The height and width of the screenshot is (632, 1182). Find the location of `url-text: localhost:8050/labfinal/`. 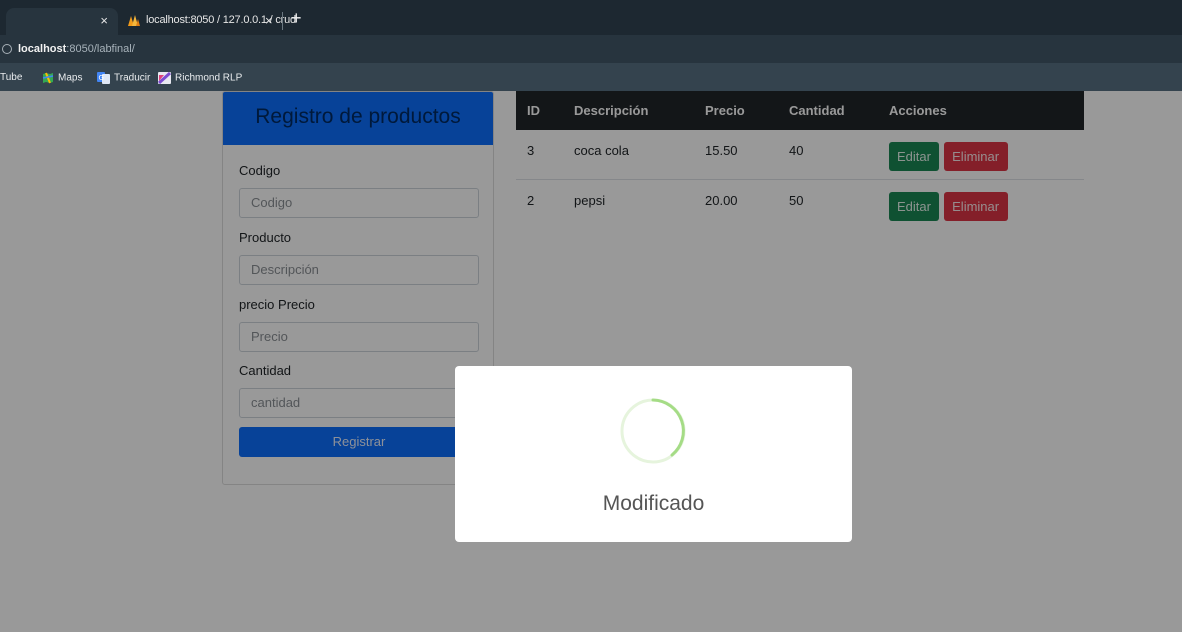

url-text: localhost:8050/labfinal/ is located at coordinates (76, 49).